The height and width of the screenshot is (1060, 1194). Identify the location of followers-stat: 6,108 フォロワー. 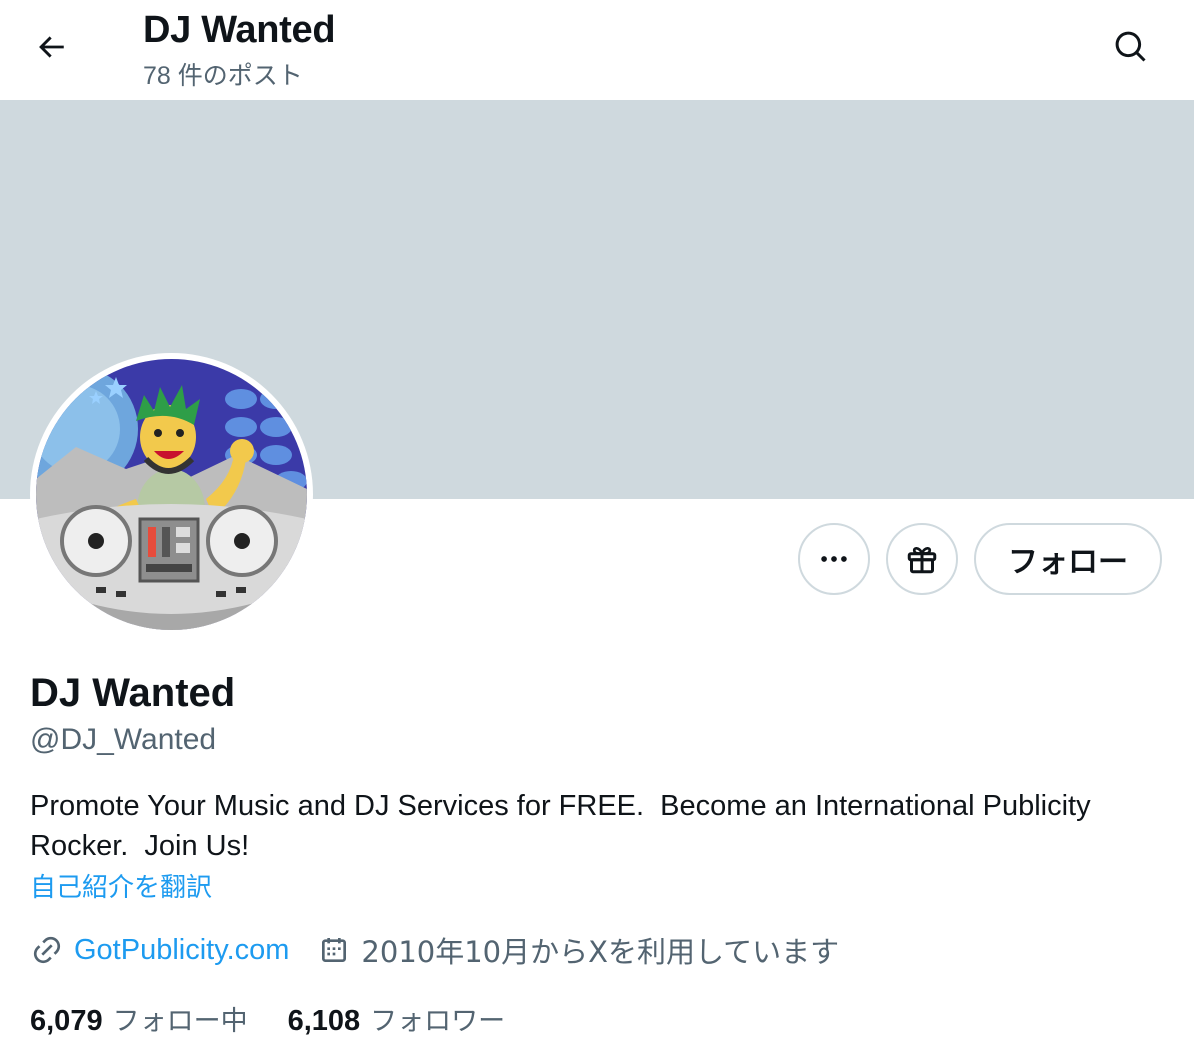
(397, 1018).